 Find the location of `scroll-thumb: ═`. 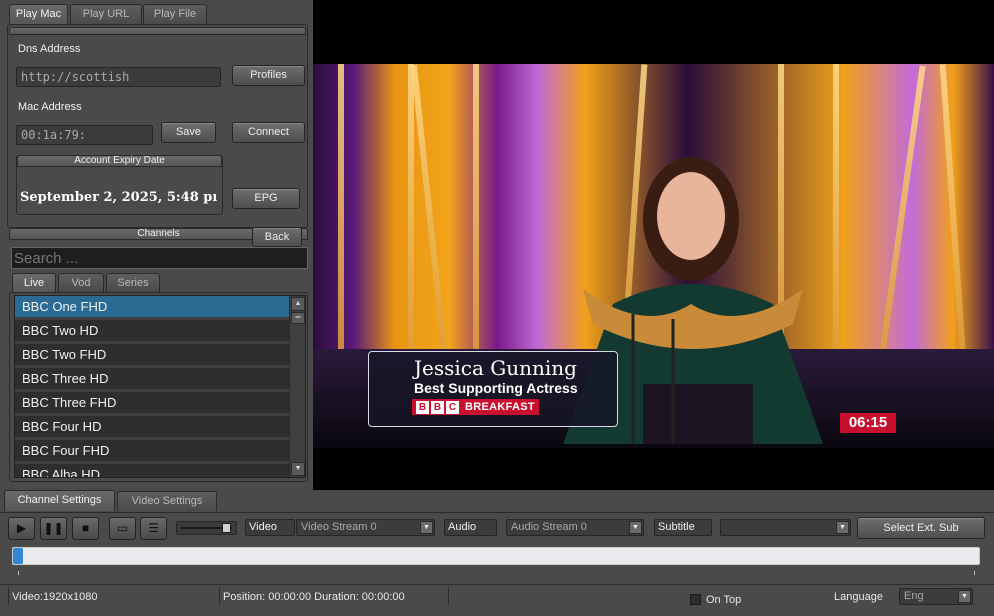

scroll-thumb: ═ is located at coordinates (298, 318).